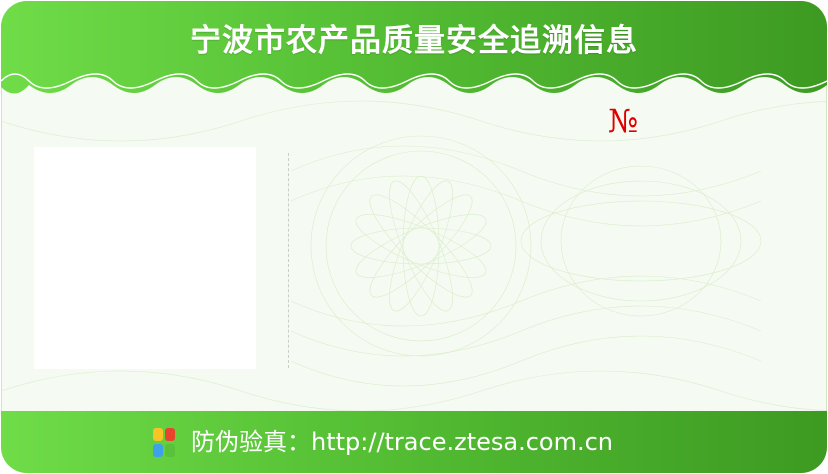 The height and width of the screenshot is (474, 828). Describe the element at coordinates (462, 442) in the screenshot. I see `verification-url-link: http://trace.ztesa.com.cn` at that location.